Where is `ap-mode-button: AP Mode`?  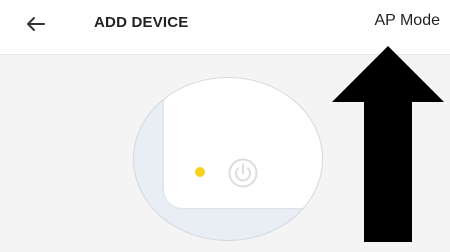
ap-mode-button: AP Mode is located at coordinates (407, 21).